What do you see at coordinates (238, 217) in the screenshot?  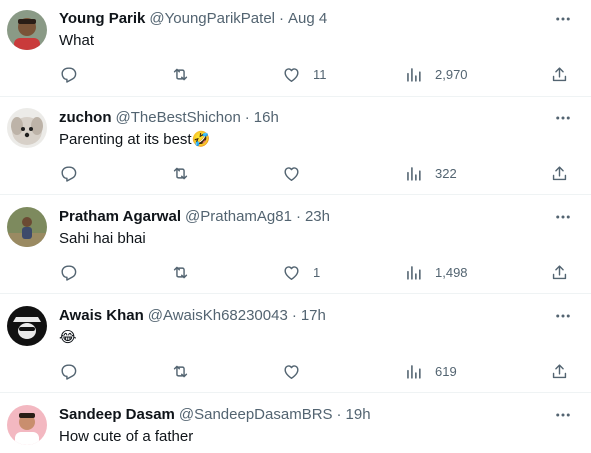 I see `user-handle: @PrathamAg81` at bounding box center [238, 217].